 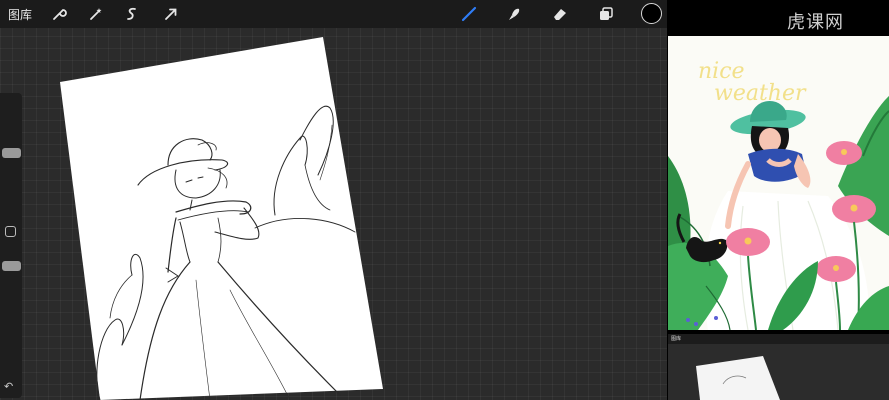 I want to click on sidebar: ↶, so click(x=11, y=245).